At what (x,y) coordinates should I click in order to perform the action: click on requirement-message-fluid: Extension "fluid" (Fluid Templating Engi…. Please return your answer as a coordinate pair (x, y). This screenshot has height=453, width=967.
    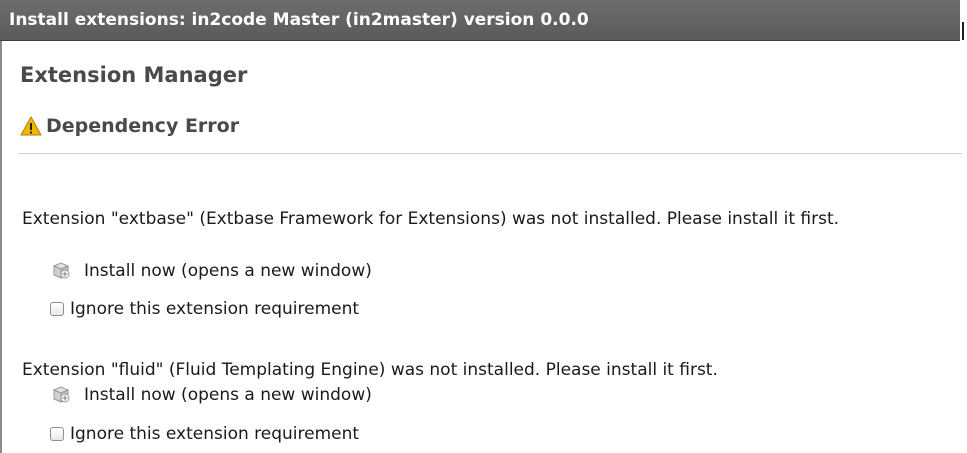
    Looking at the image, I should click on (370, 370).